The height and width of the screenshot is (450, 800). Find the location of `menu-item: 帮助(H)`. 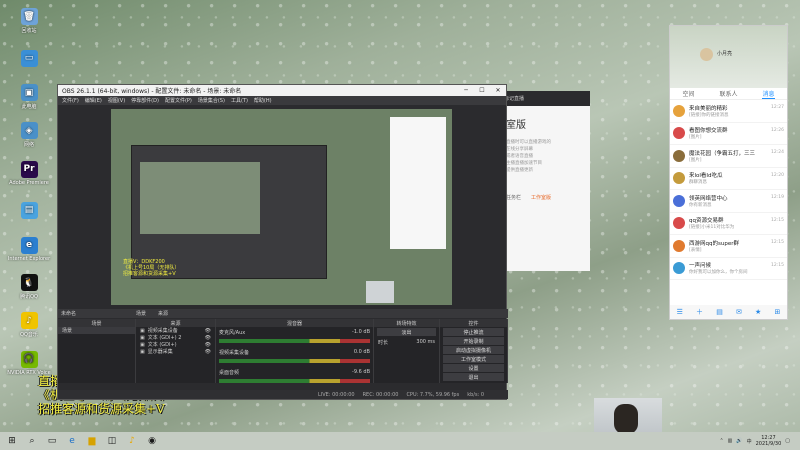

menu-item: 帮助(H) is located at coordinates (263, 100).